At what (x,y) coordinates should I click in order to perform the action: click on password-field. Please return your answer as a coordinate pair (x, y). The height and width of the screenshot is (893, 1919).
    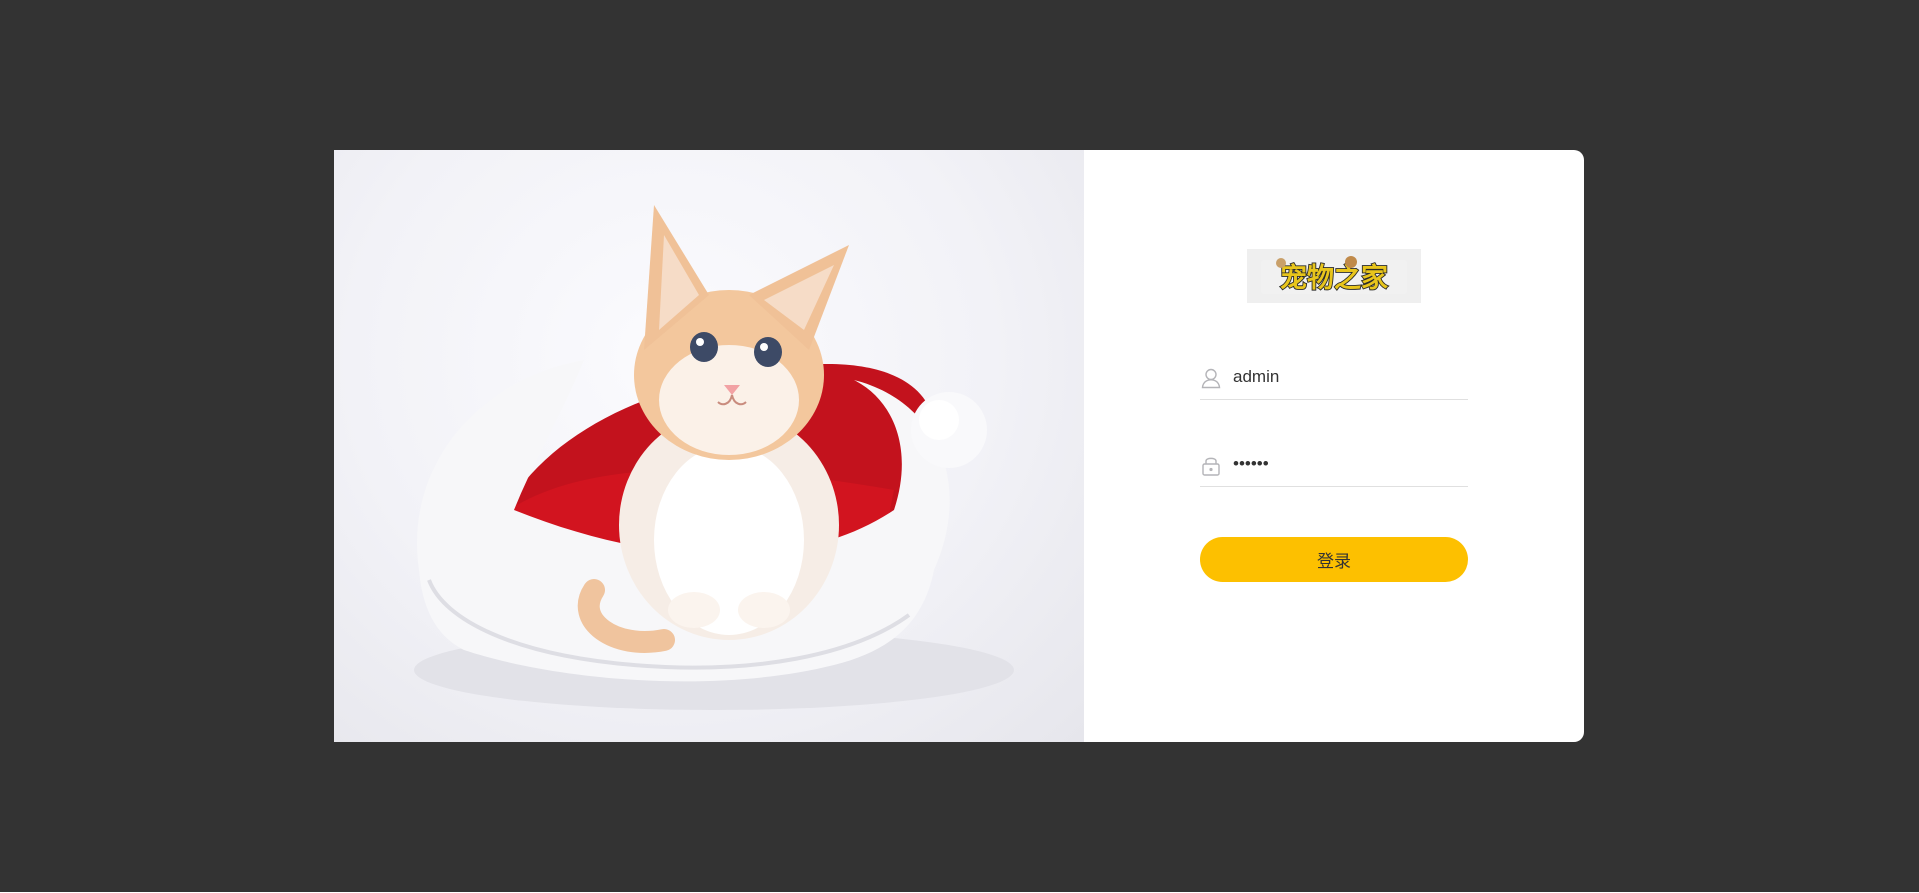
    Looking at the image, I should click on (1334, 465).